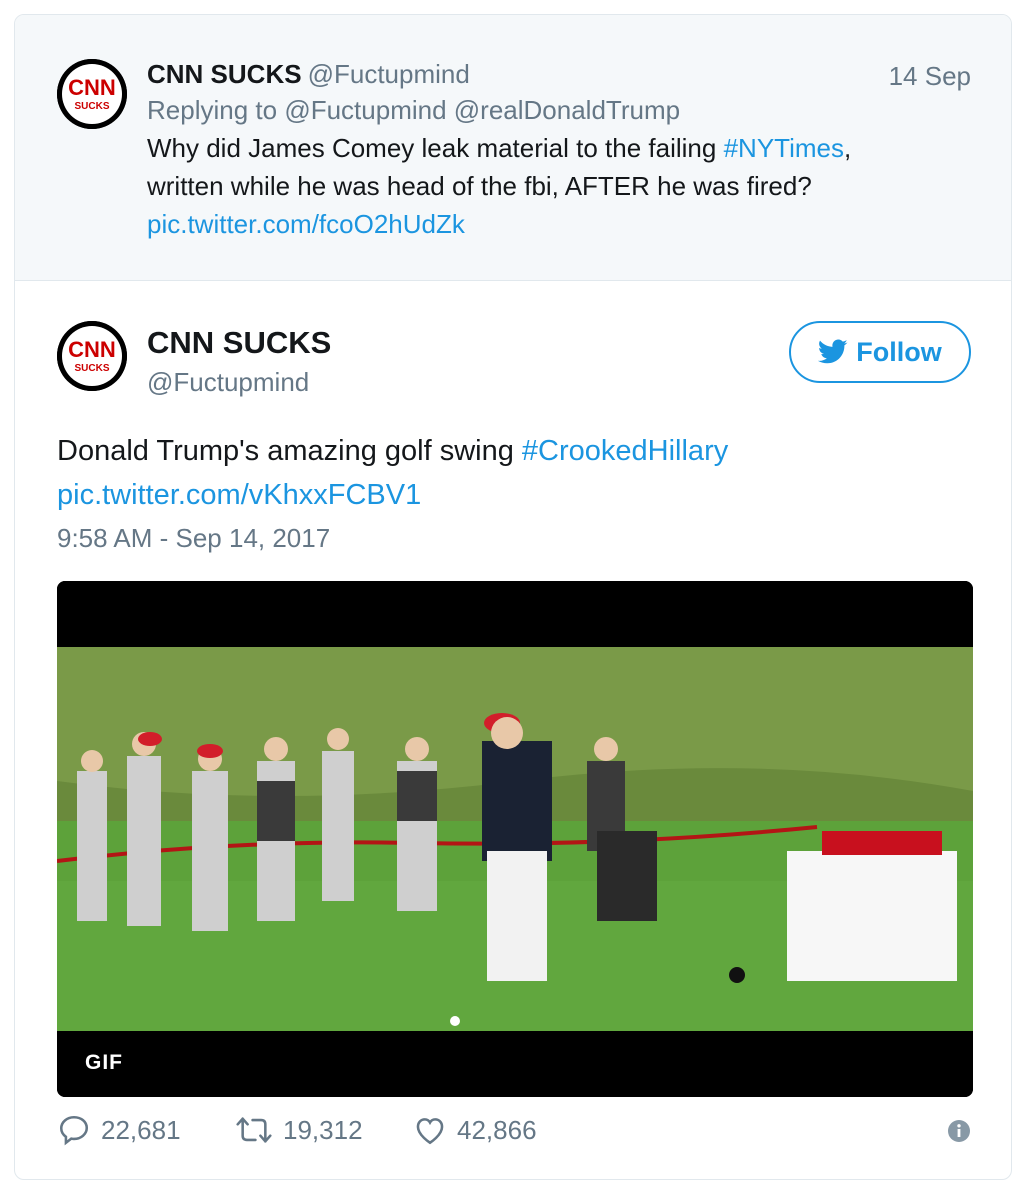 This screenshot has width=1026, height=1200. I want to click on reply-action: 22,681, so click(119, 1130).